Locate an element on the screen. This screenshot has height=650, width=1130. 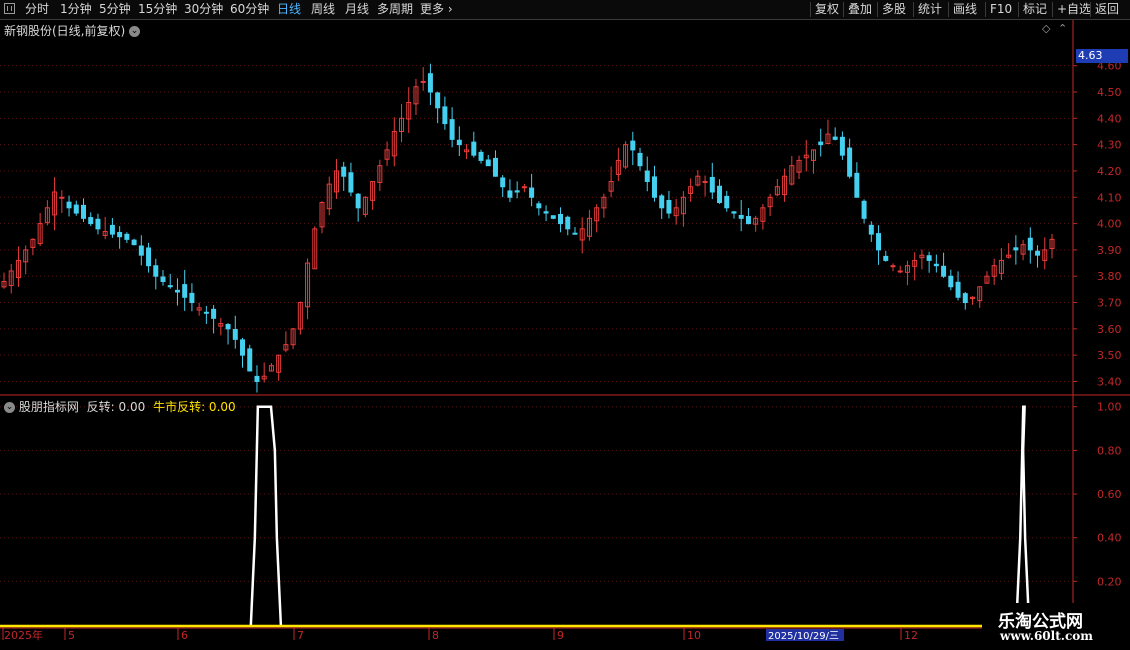
indicator-tick-label: 0.80 is located at coordinates (1109, 450).